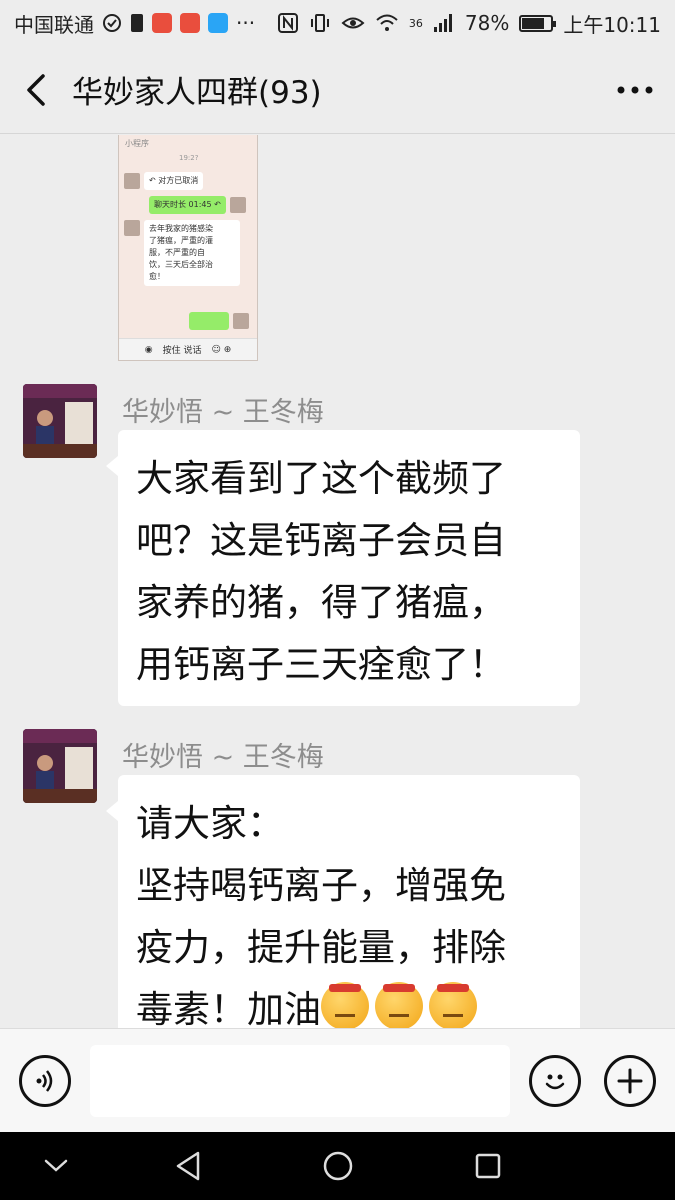 The image size is (675, 1200). Describe the element at coordinates (321, 478) in the screenshot. I see `message-line: 大家看到了这个截频了` at that location.